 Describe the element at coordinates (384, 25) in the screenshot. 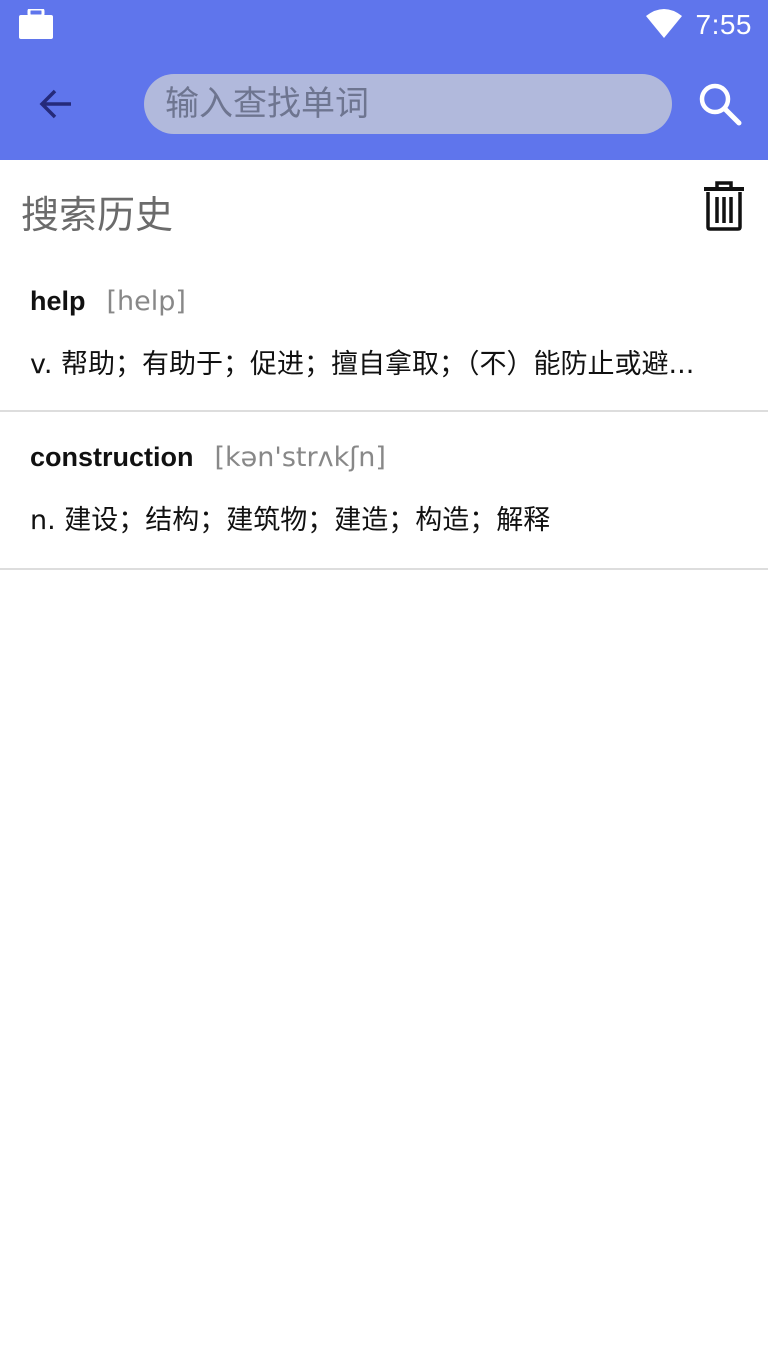

I see `status-bar: 7:55` at that location.